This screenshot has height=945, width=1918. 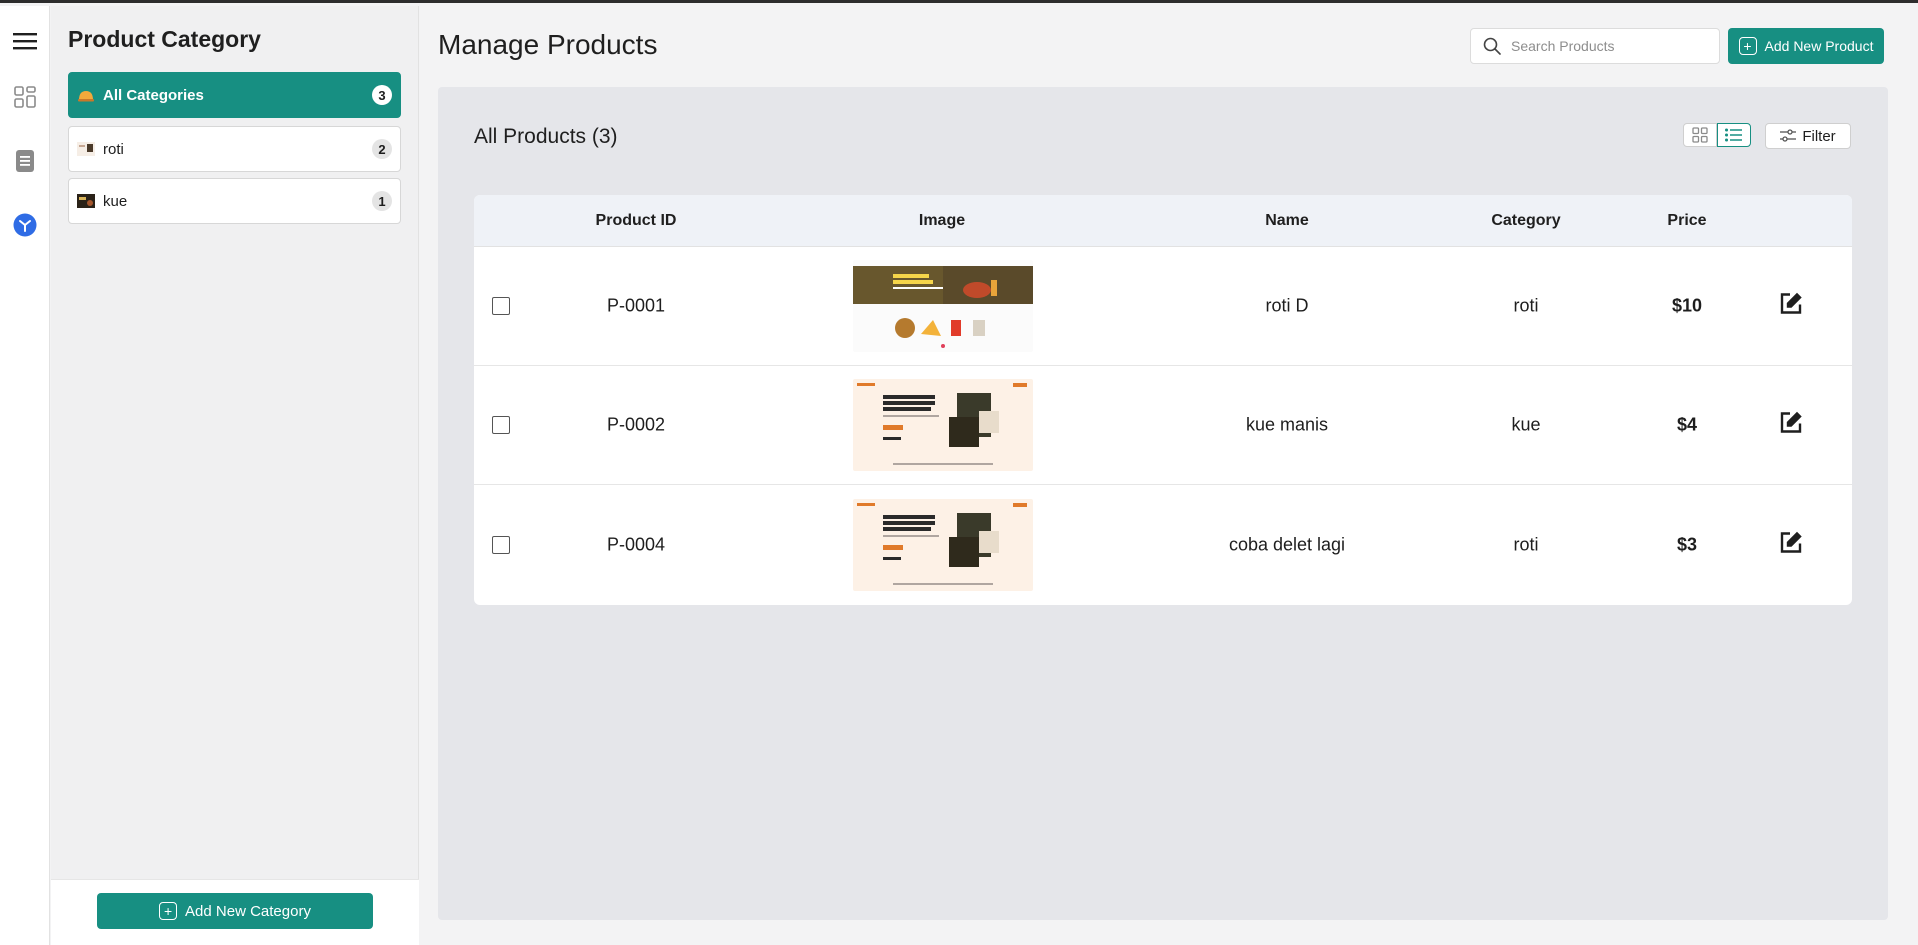 I want to click on filter-button: Filter, so click(x=1808, y=136).